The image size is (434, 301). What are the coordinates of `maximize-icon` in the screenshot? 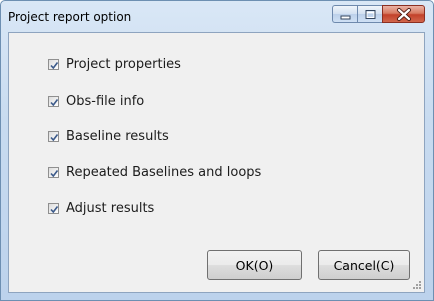 It's located at (370, 14).